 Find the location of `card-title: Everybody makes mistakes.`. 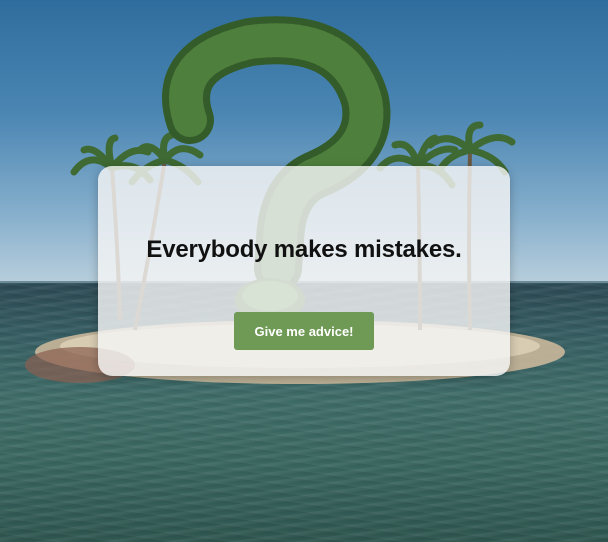

card-title: Everybody makes mistakes. is located at coordinates (304, 249).